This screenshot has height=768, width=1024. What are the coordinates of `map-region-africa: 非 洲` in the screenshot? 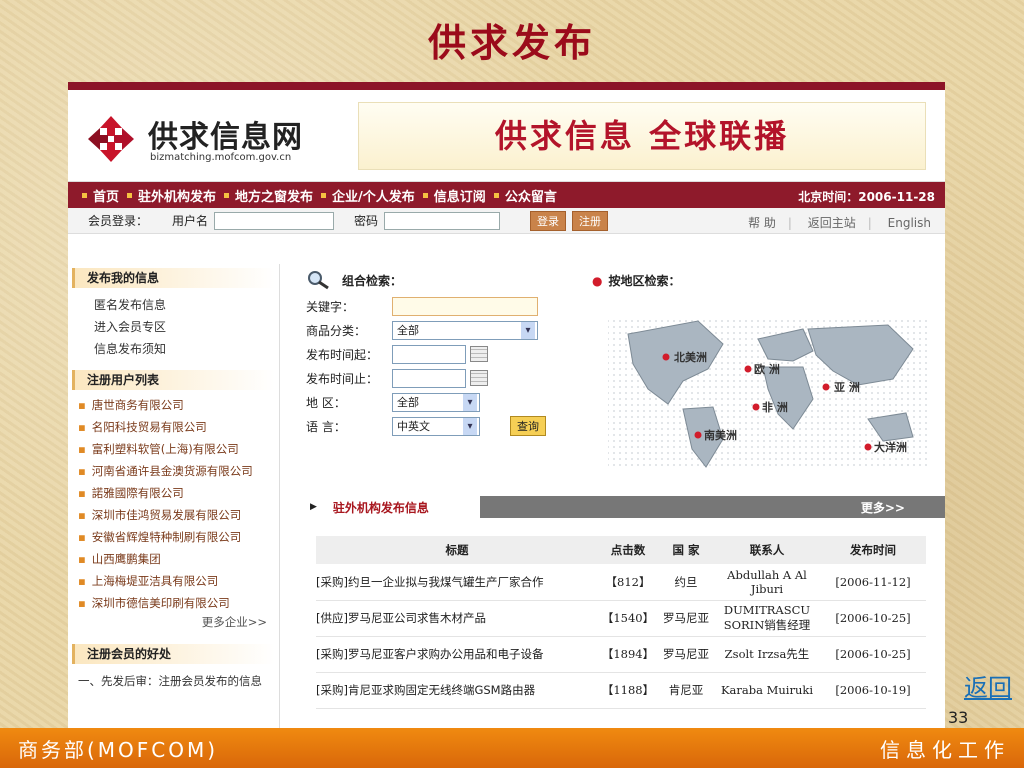 It's located at (775, 407).